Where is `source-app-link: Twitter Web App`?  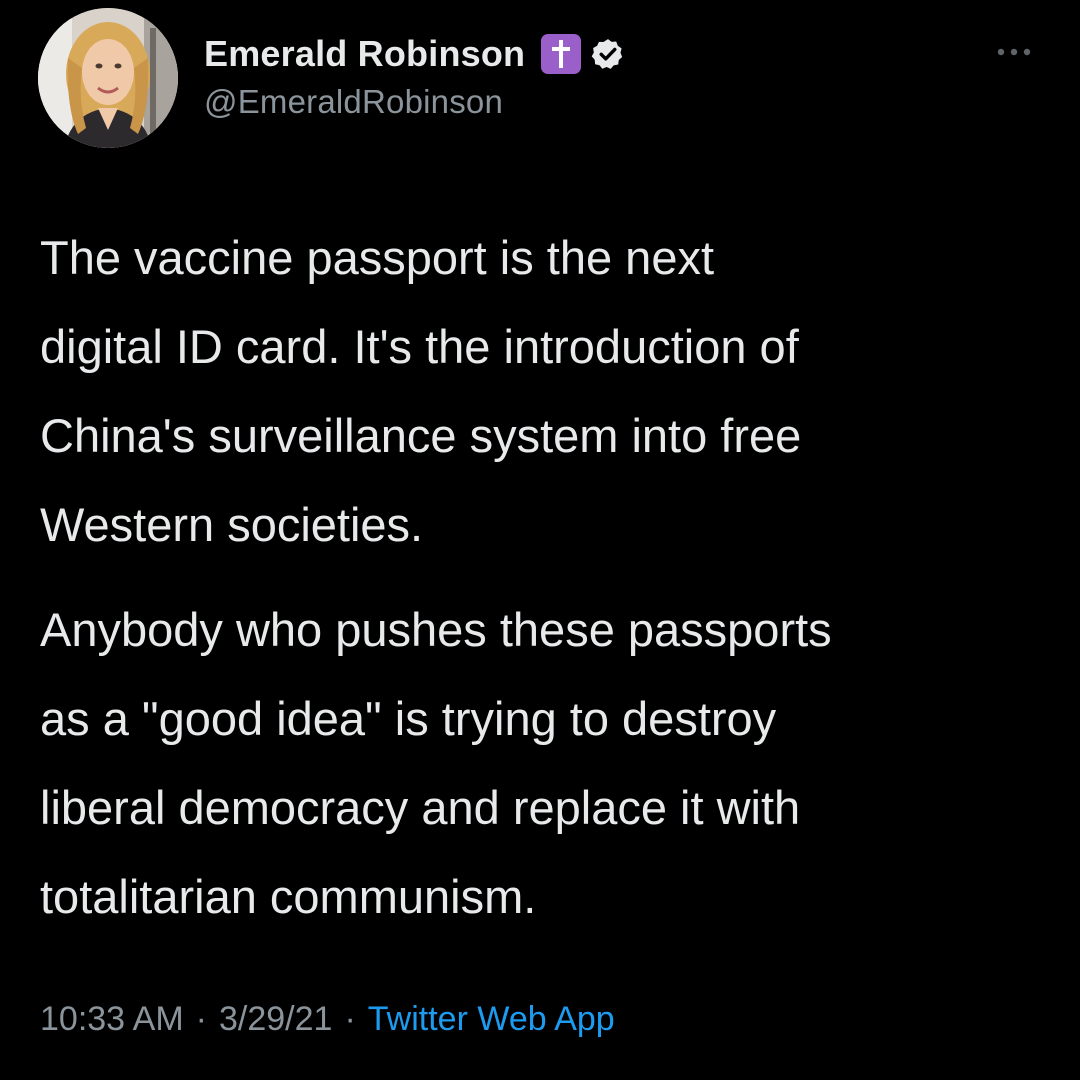
source-app-link: Twitter Web App is located at coordinates (491, 1019).